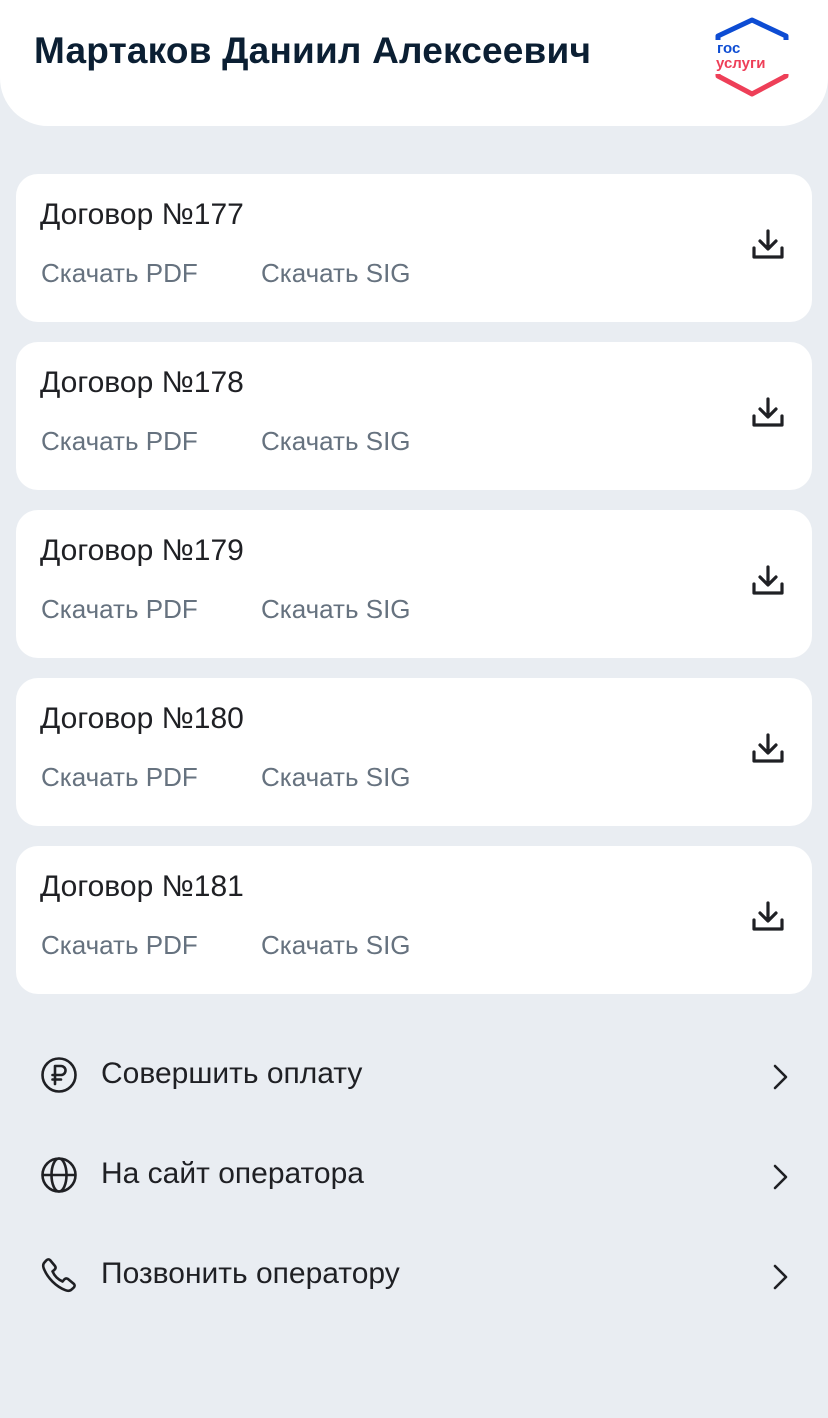  I want to click on contract-title: Договор №177, so click(142, 214).